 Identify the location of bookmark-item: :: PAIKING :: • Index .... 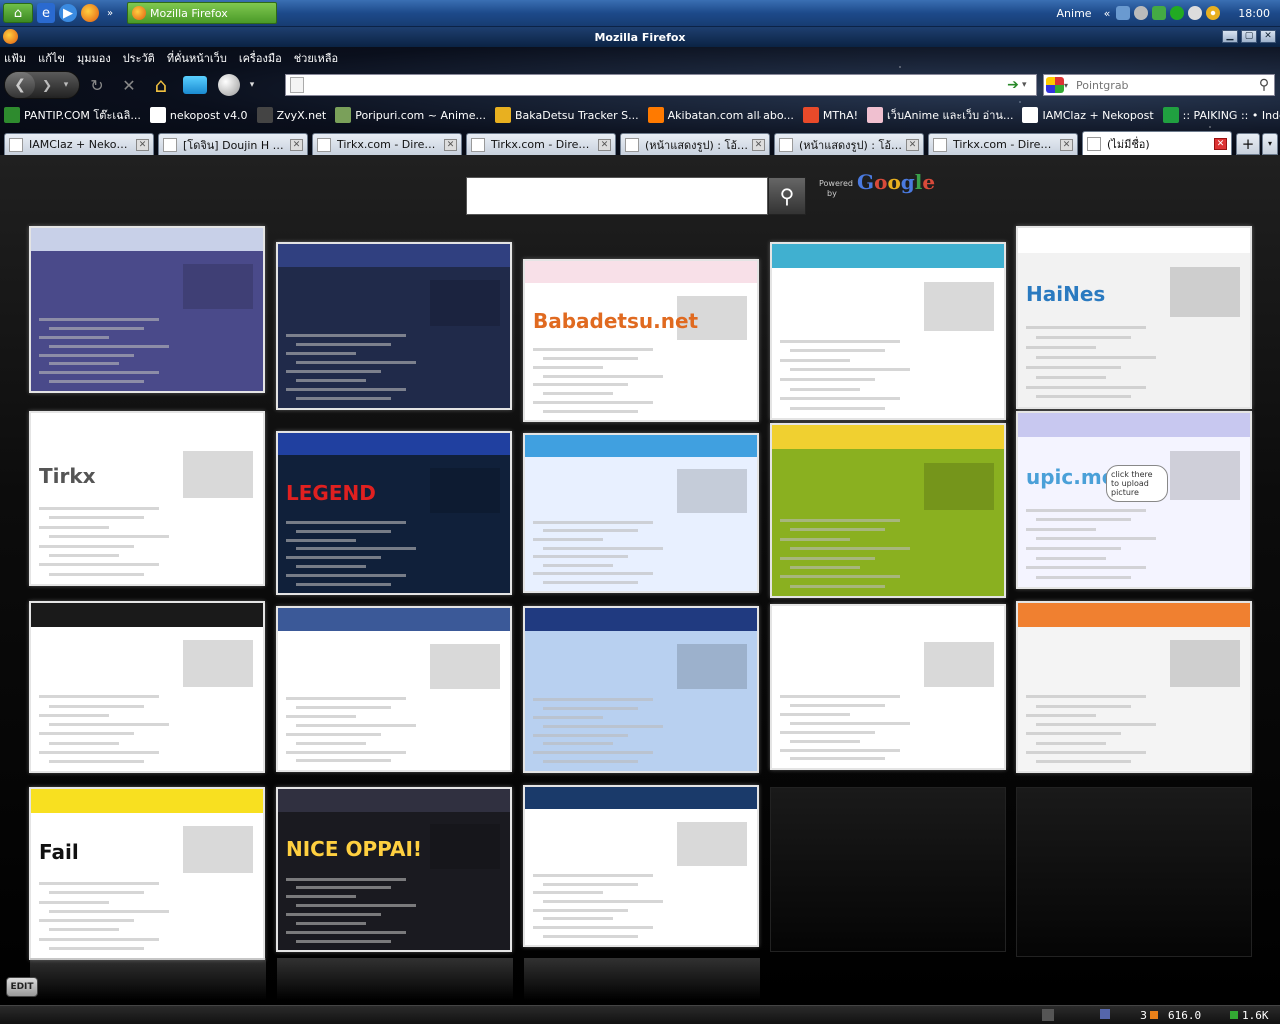
(1221, 115).